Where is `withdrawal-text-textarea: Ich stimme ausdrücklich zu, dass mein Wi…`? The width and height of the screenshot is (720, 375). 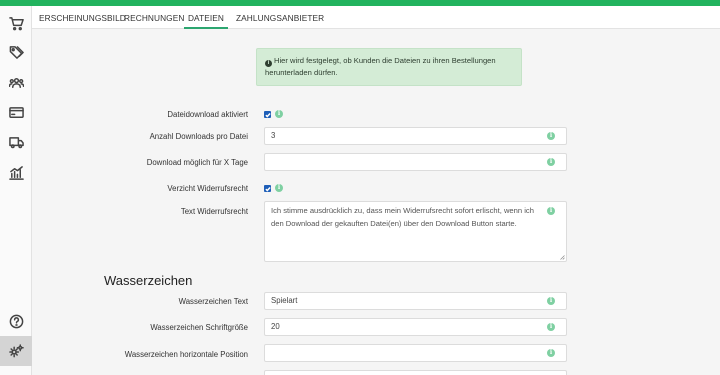 withdrawal-text-textarea: Ich stimme ausdrücklich zu, dass mein Wi… is located at coordinates (415, 231).